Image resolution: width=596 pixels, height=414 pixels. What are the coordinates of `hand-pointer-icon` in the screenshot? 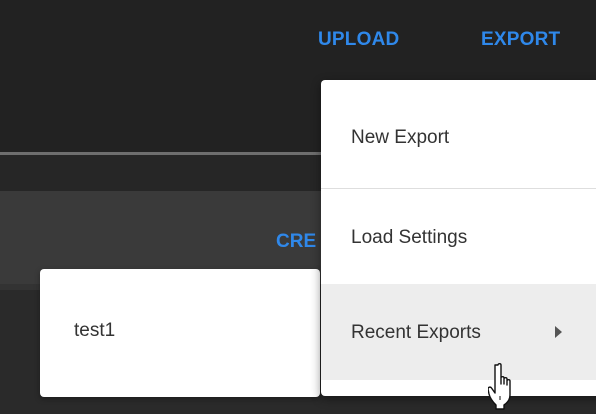 It's located at (499, 386).